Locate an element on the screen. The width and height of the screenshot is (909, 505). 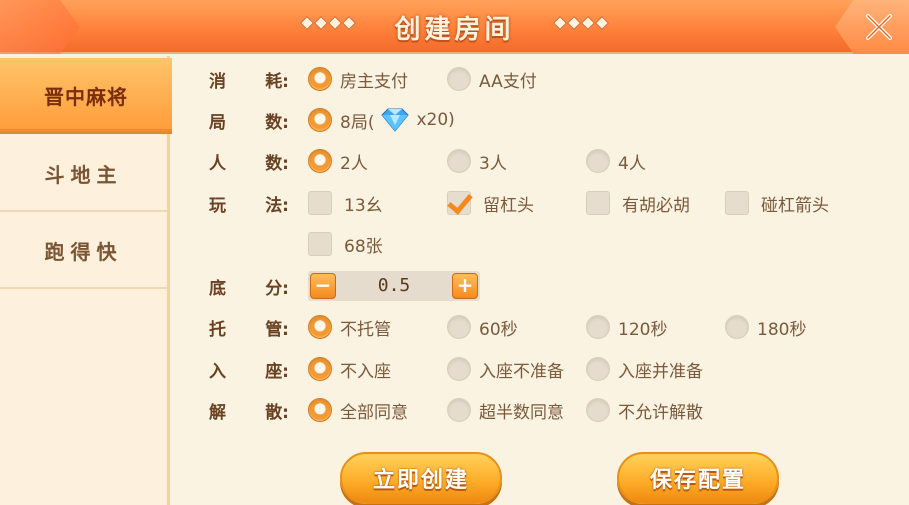
players-row: 人数: 2人 3人 4人 is located at coordinates (541, 161).